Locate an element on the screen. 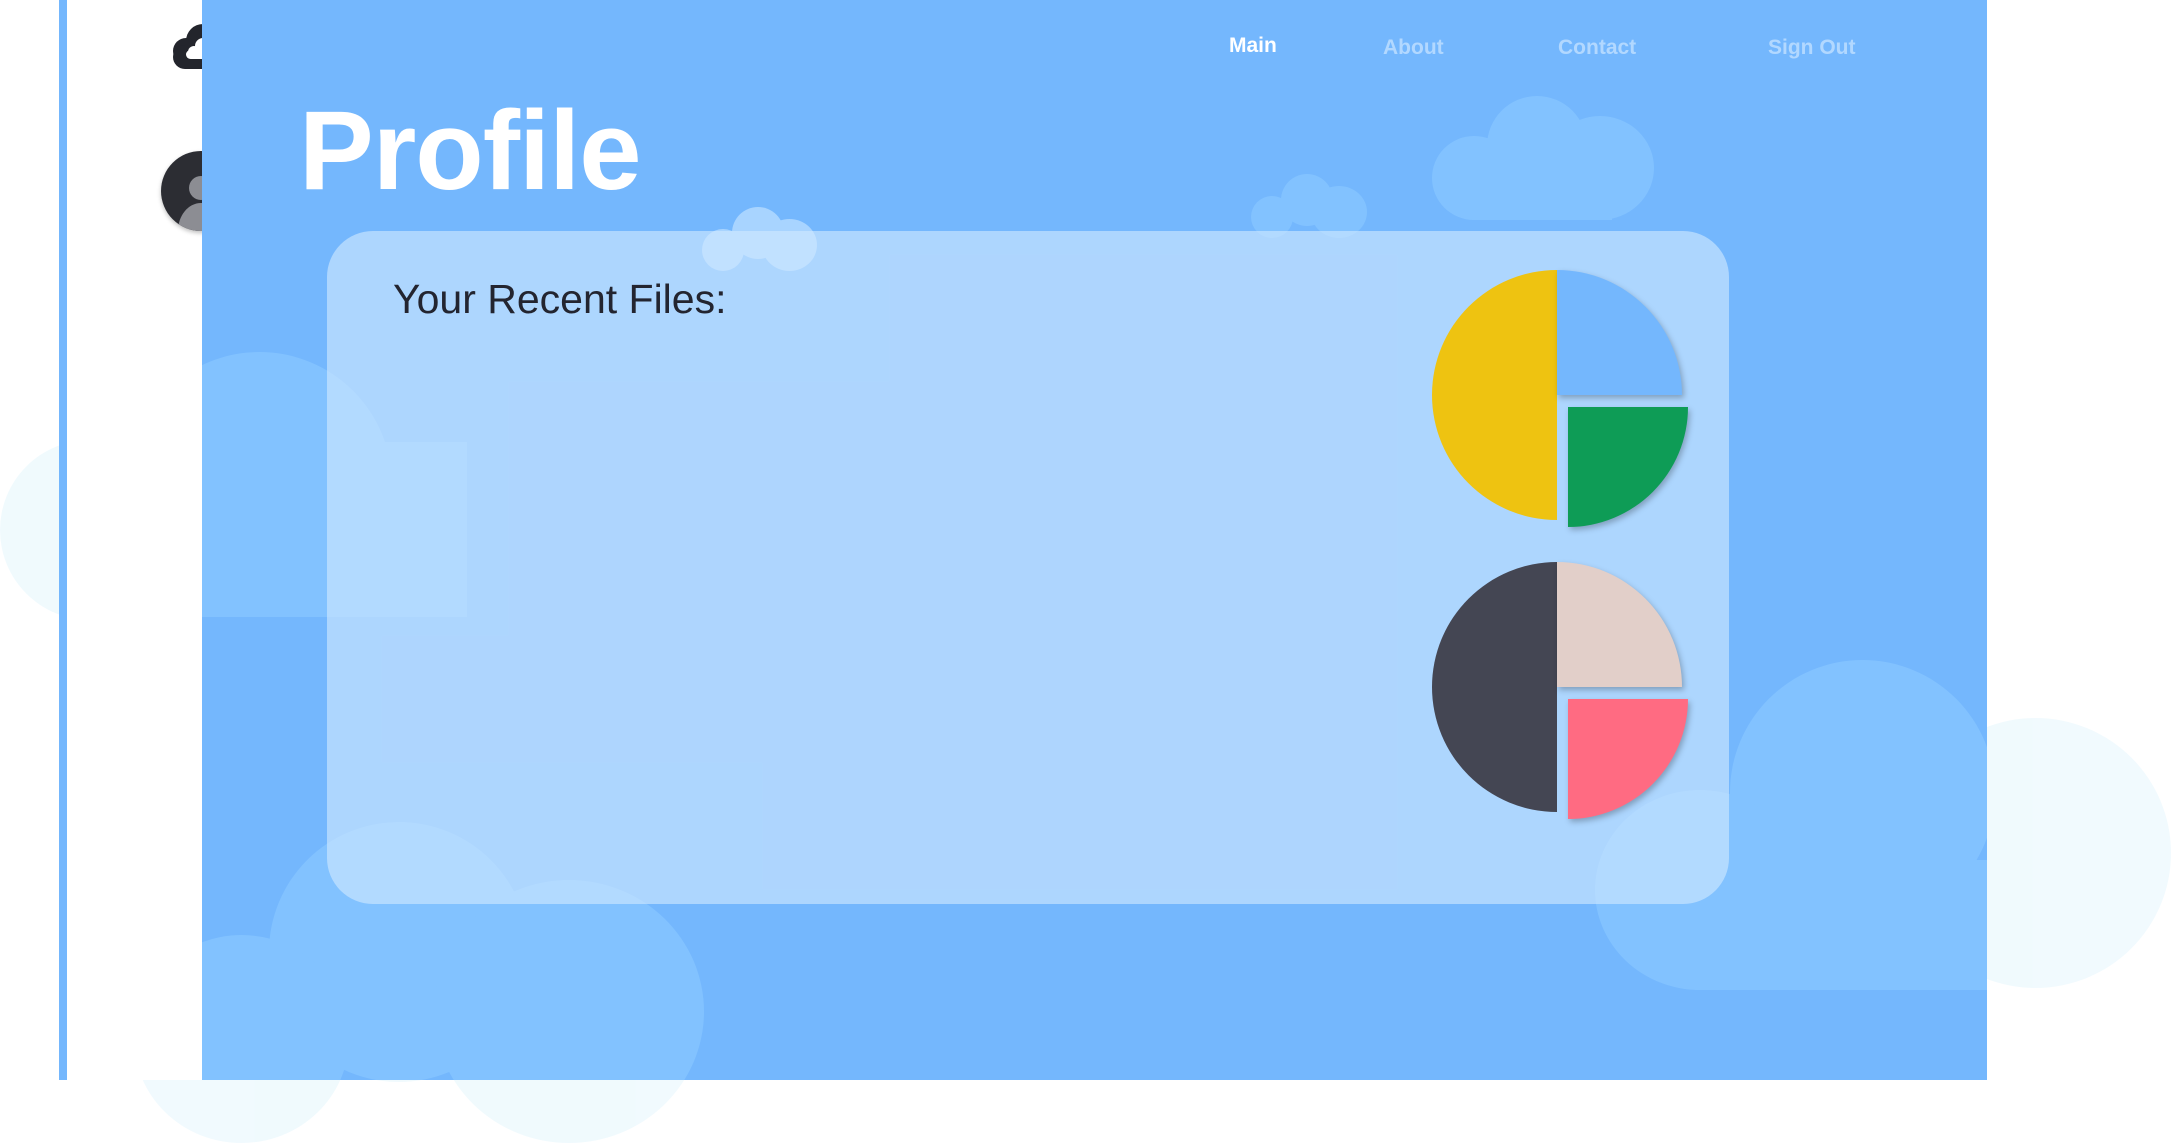  page-title: Profile is located at coordinates (470, 150).